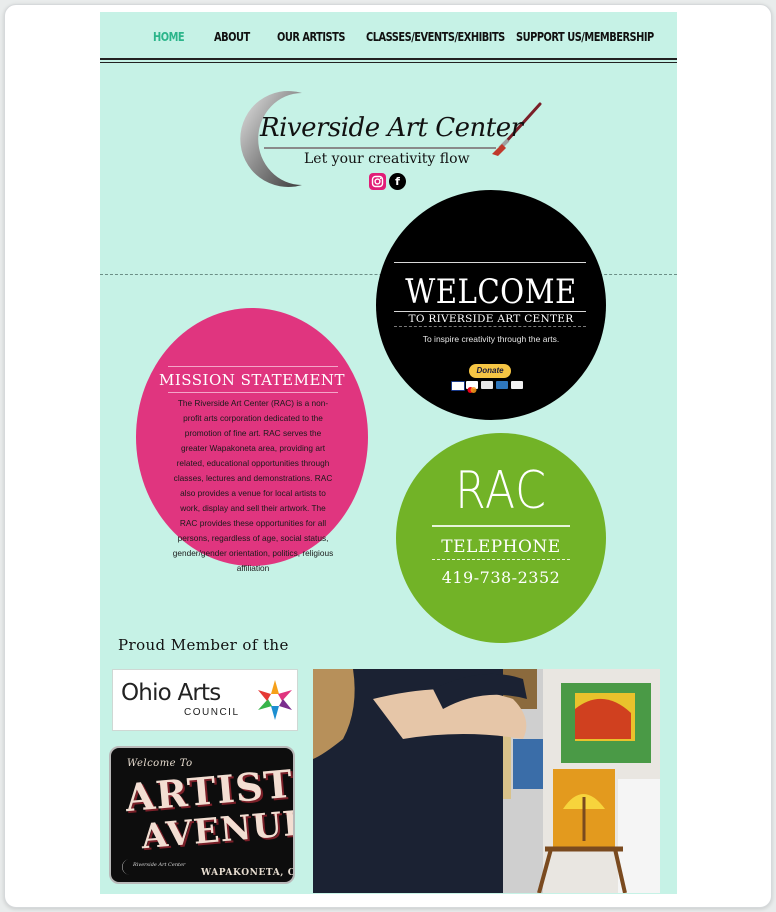  Describe the element at coordinates (502, 385) in the screenshot. I see `amex-card-icon` at that location.